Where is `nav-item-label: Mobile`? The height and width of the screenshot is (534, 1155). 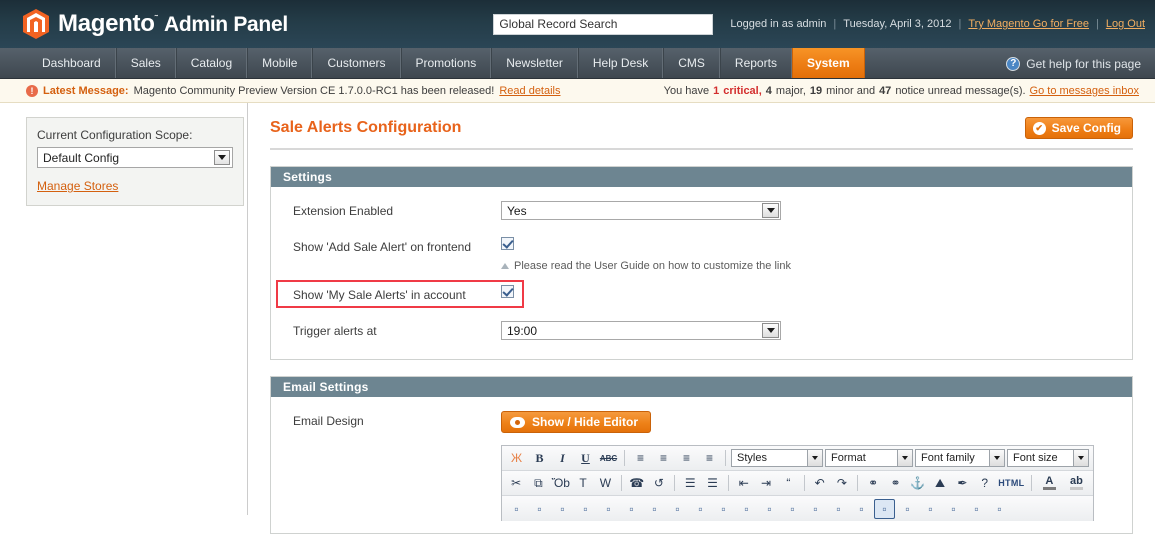
nav-item-label: Mobile is located at coordinates (280, 63).